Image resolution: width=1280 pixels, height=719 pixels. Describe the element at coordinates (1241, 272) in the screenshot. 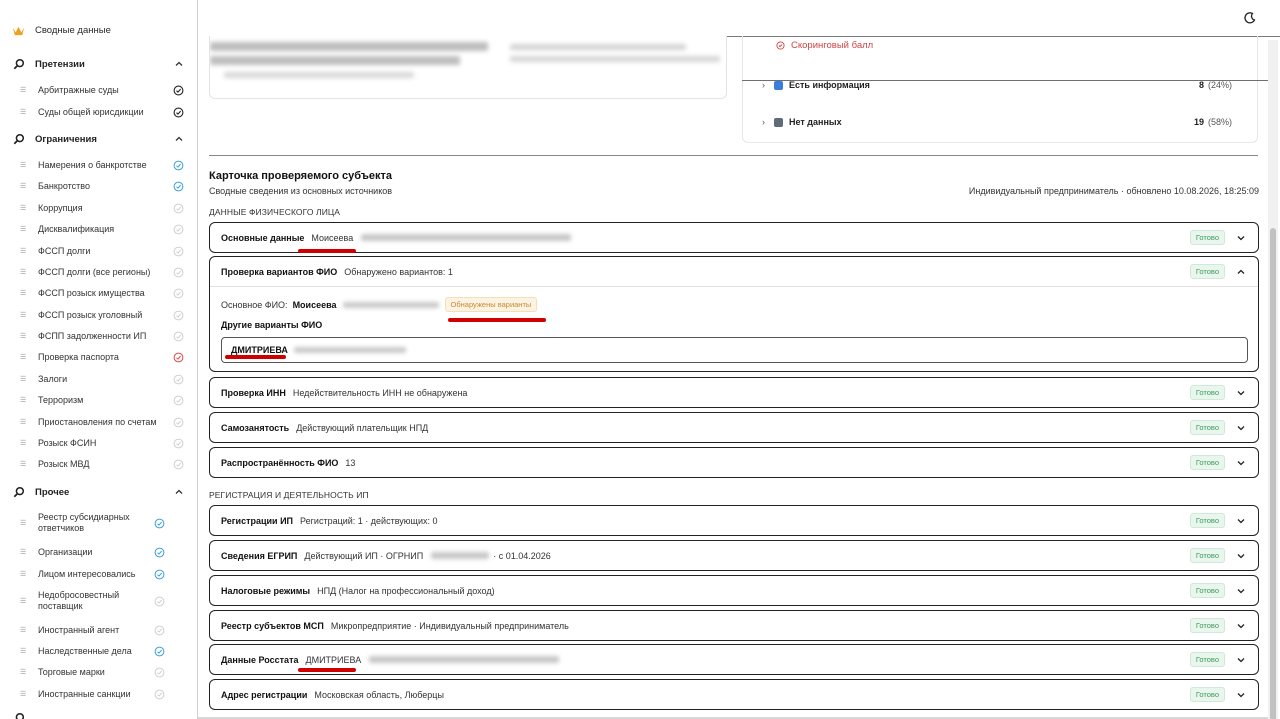

I see `chevron-up-icon` at that location.